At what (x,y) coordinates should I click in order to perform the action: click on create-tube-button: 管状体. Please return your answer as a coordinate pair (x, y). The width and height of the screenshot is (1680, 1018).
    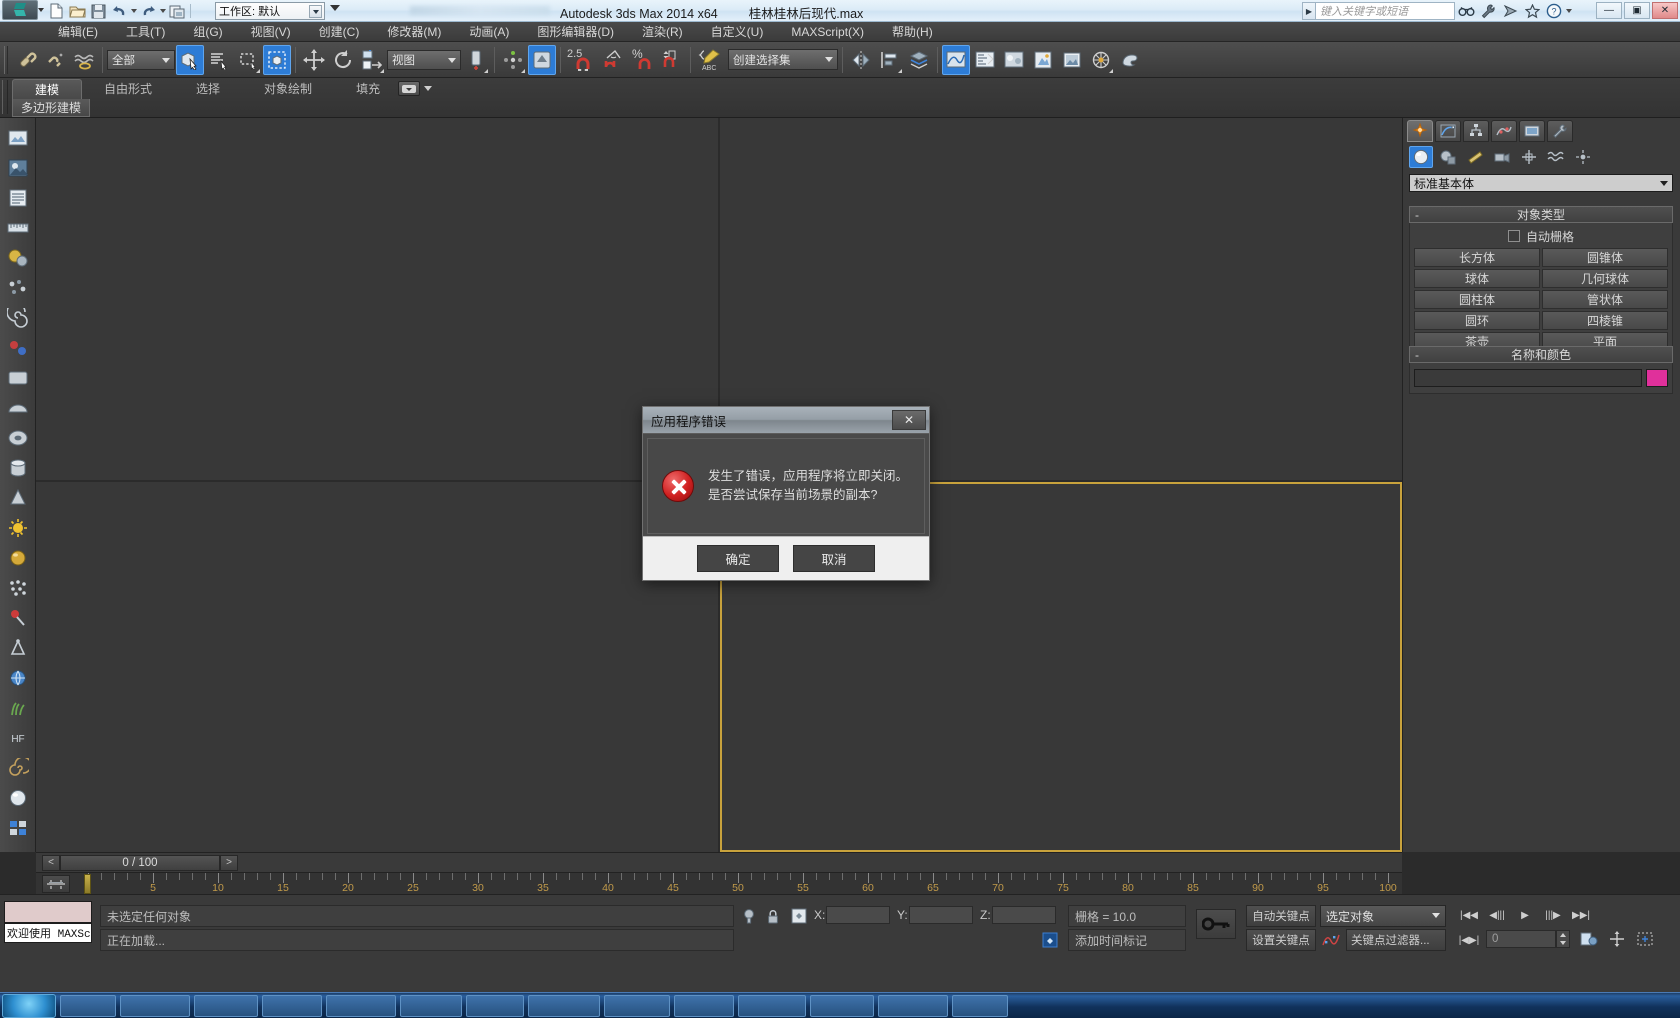
    Looking at the image, I should click on (1605, 299).